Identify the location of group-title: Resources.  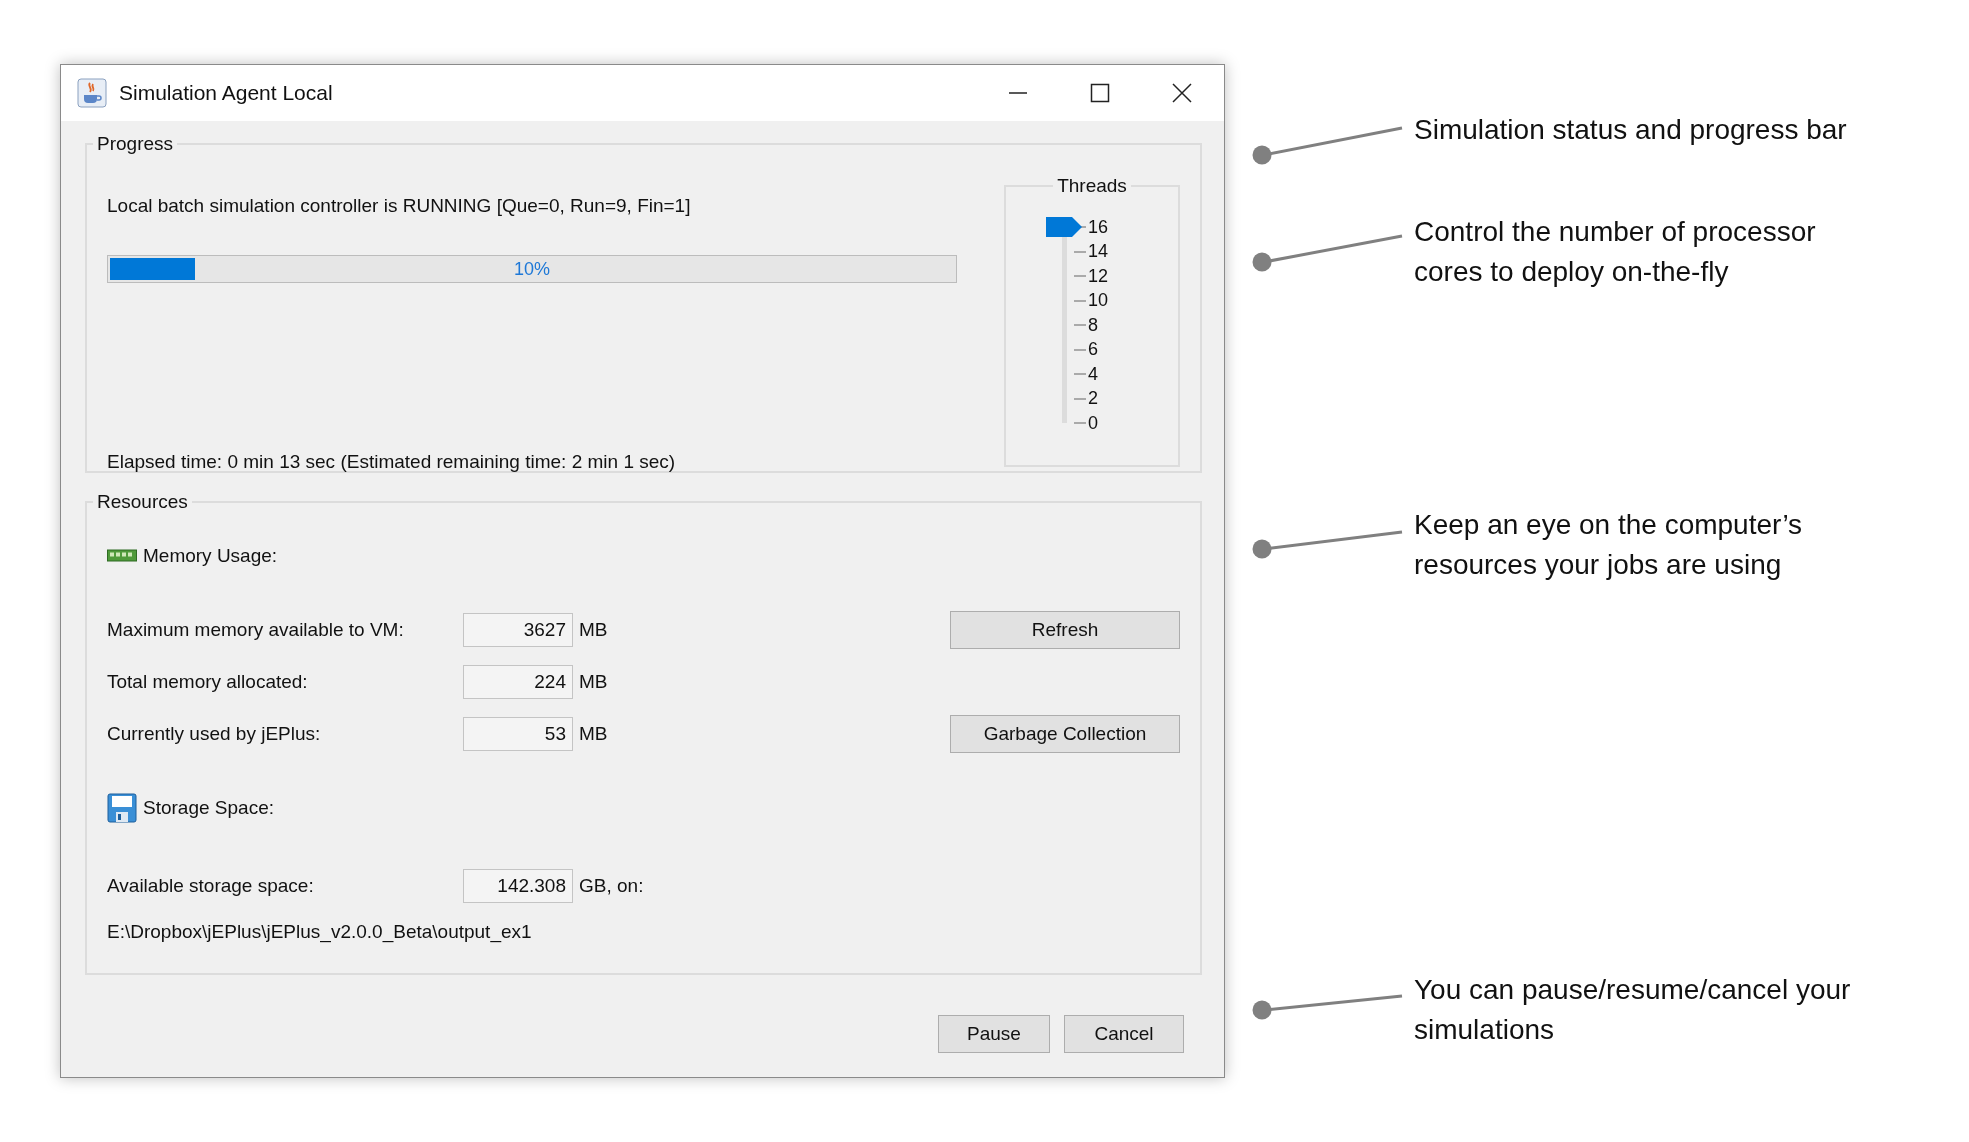
(142, 502).